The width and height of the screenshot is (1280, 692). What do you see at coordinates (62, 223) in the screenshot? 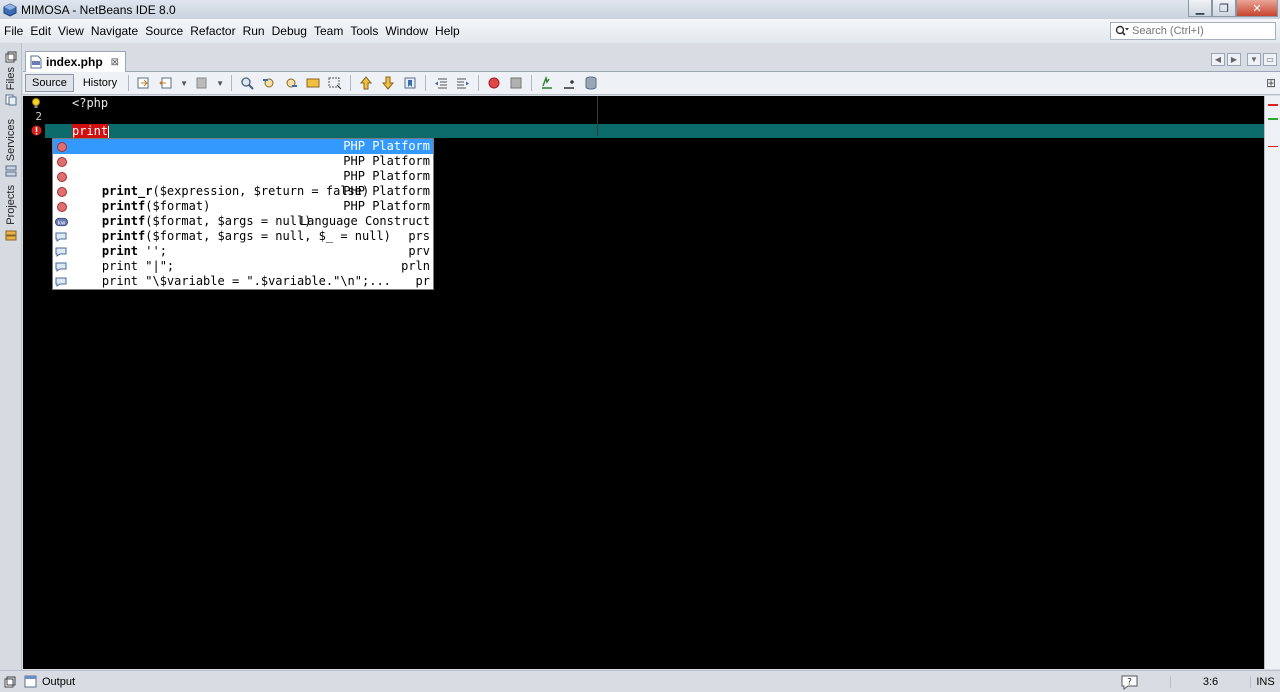
I see `svg-text: kw` at bounding box center [62, 223].